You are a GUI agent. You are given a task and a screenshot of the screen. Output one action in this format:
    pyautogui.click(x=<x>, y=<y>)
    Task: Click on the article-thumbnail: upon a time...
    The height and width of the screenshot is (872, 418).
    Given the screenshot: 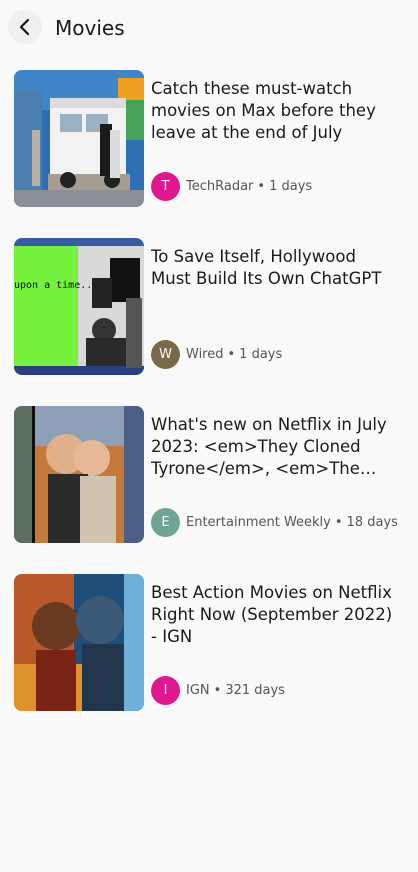 What is the action you would take?
    pyautogui.click(x=79, y=306)
    